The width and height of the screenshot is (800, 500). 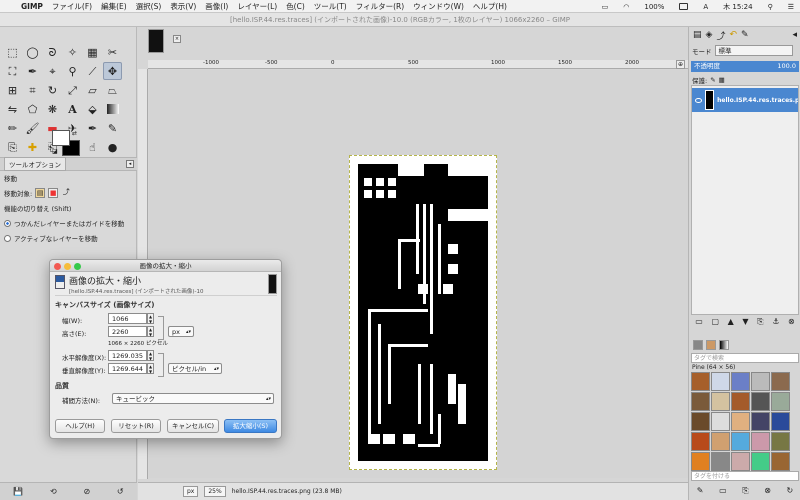 What do you see at coordinates (767, 493) in the screenshot?
I see `delete-pattern-icon: ⊗` at bounding box center [767, 493].